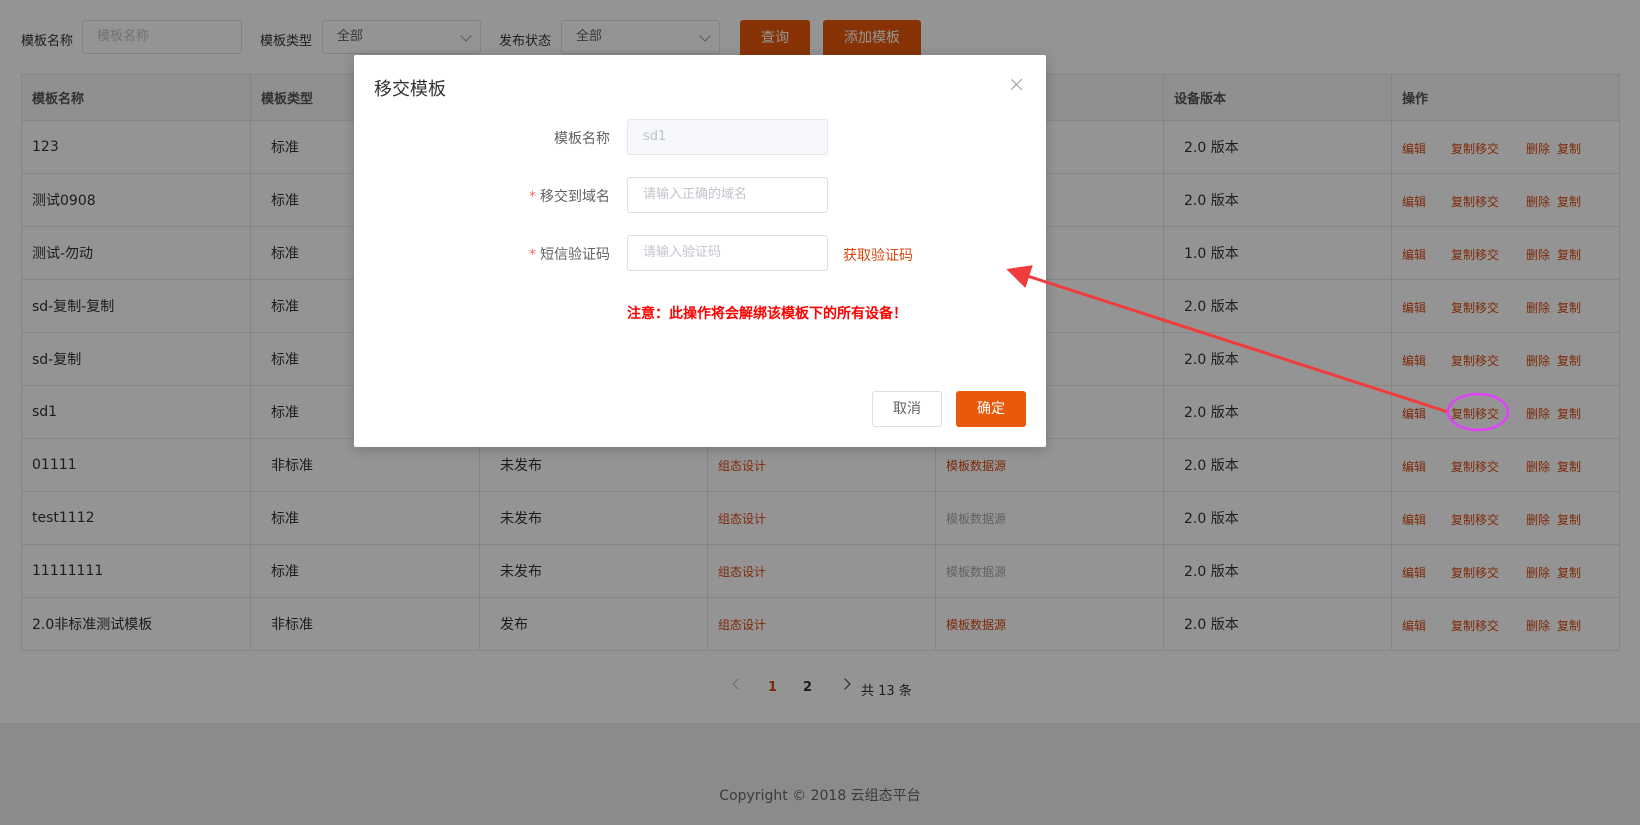  Describe the element at coordinates (575, 197) in the screenshot. I see `domain-label-text: 移交到域名` at that location.